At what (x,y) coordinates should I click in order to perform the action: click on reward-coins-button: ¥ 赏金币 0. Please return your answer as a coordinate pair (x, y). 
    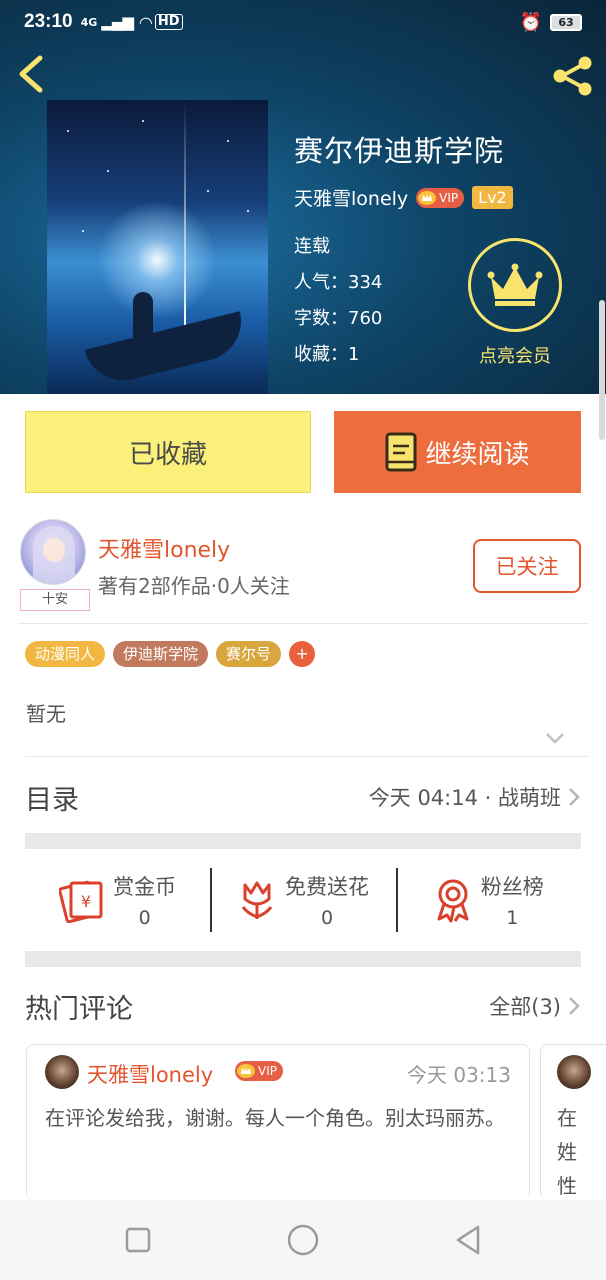
    Looking at the image, I should click on (117, 900).